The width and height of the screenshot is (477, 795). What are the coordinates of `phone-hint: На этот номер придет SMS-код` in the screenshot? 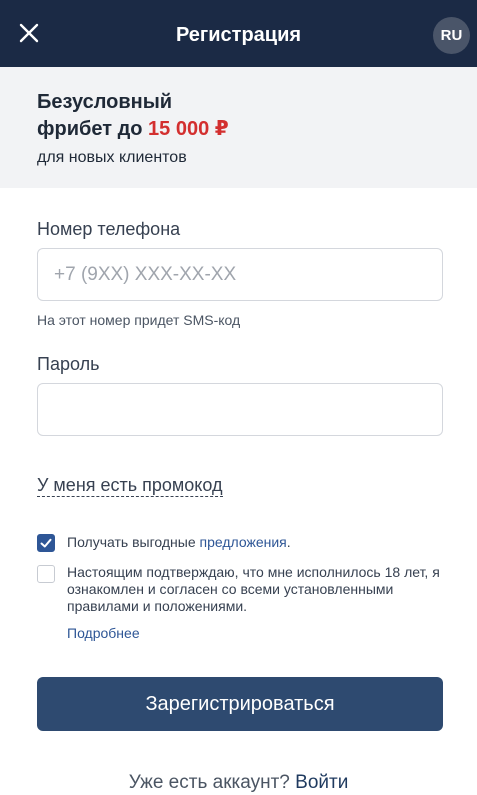 It's located at (139, 320).